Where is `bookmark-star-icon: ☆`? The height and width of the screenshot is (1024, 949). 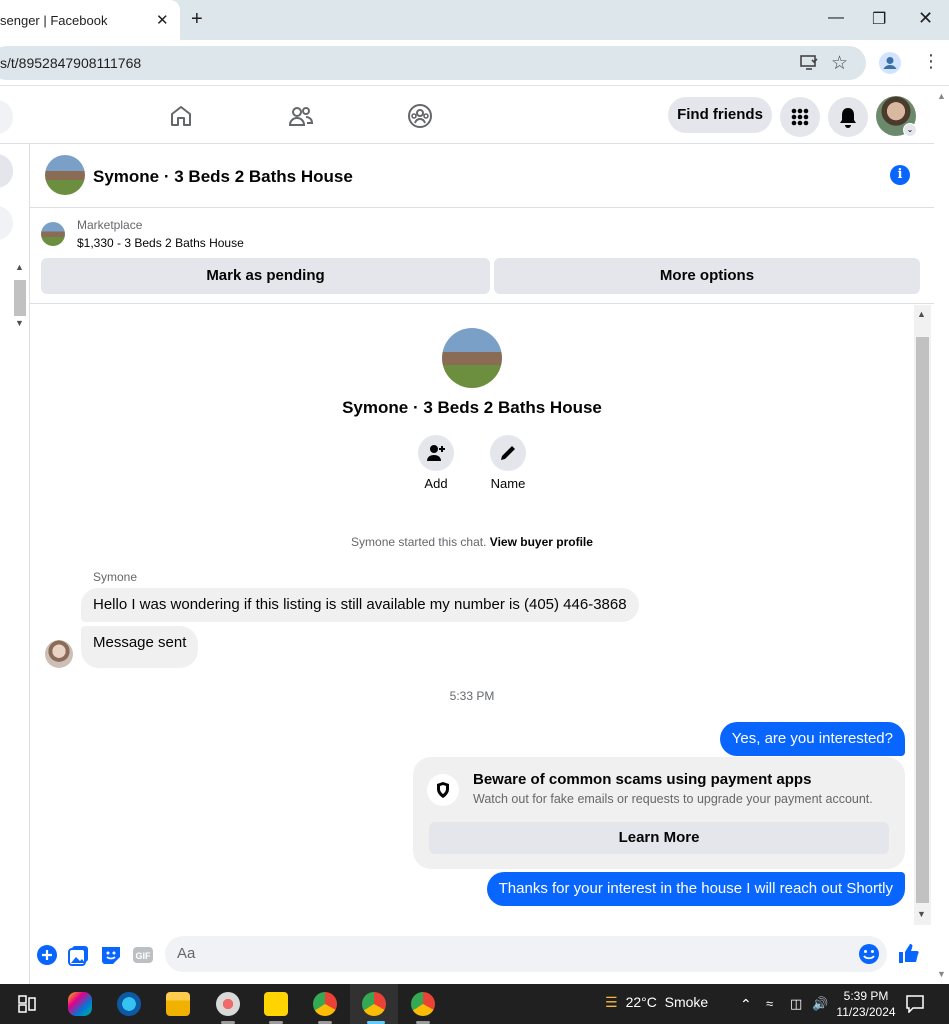
bookmark-star-icon: ☆ is located at coordinates (839, 63).